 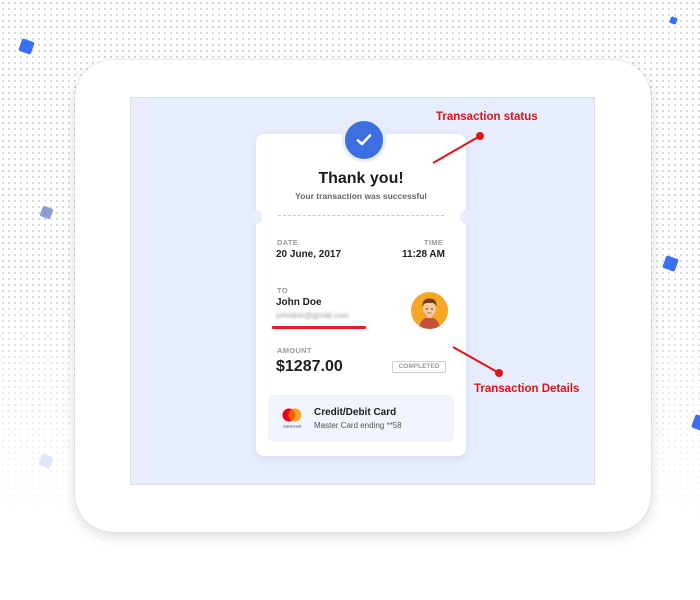 I want to click on annotation-transaction-status: Transaction status, so click(x=487, y=117).